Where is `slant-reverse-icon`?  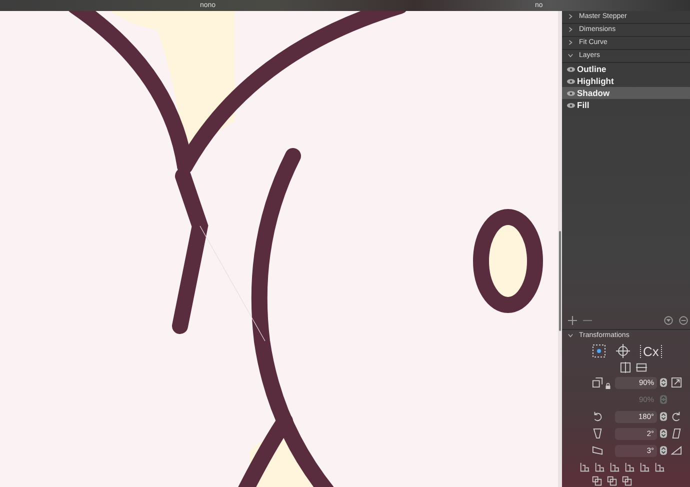
slant-reverse-icon is located at coordinates (676, 433).